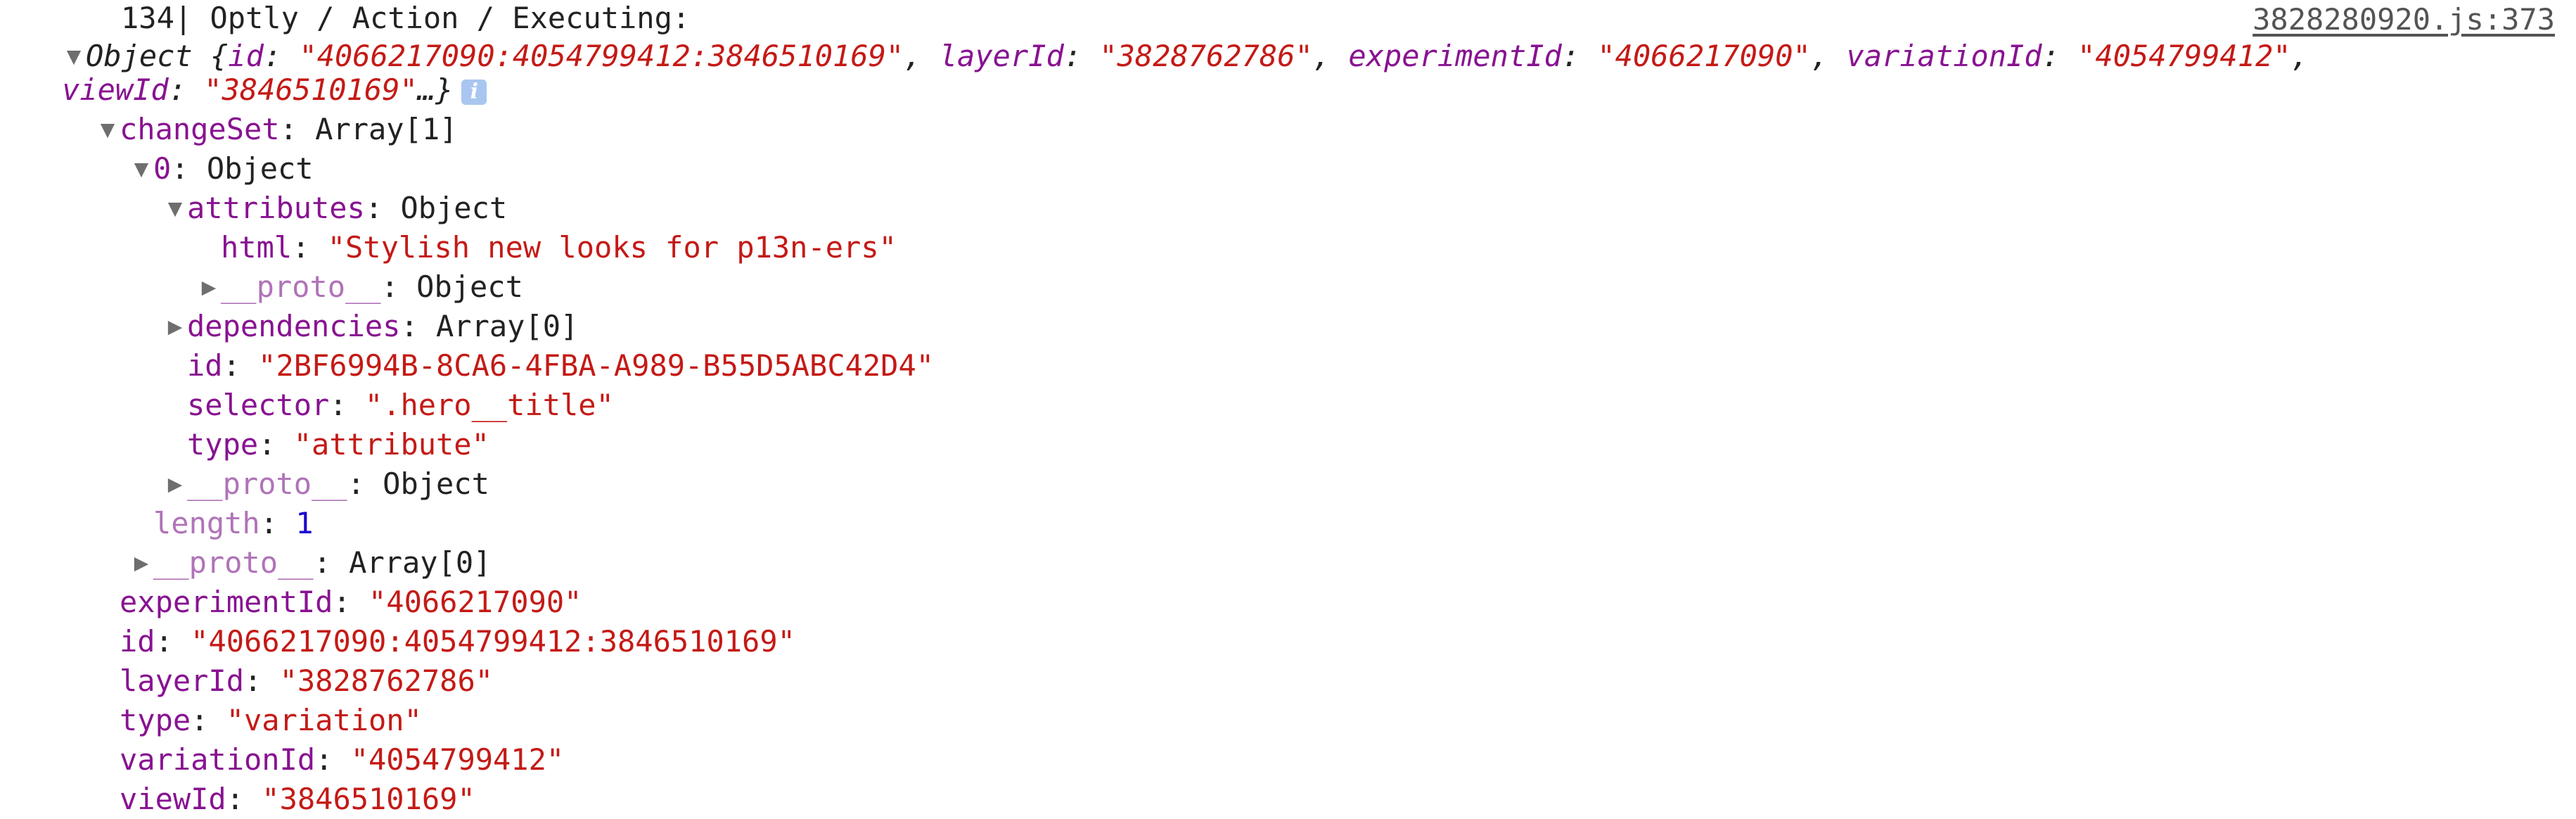 Image resolution: width=2576 pixels, height=819 pixels. What do you see at coordinates (173, 799) in the screenshot?
I see `property-key: viewId` at bounding box center [173, 799].